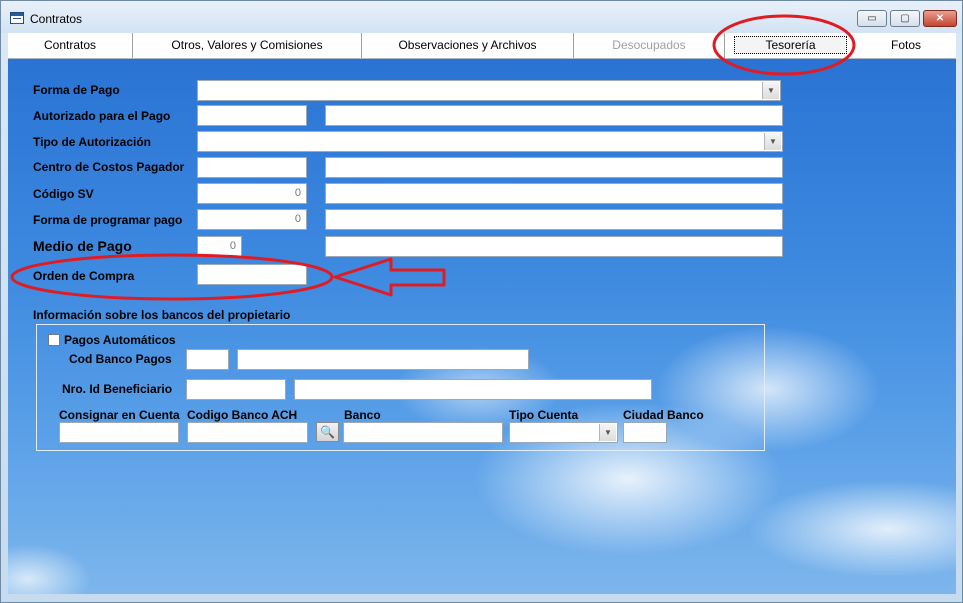  I want to click on medio-pago-name-field, so click(554, 246).